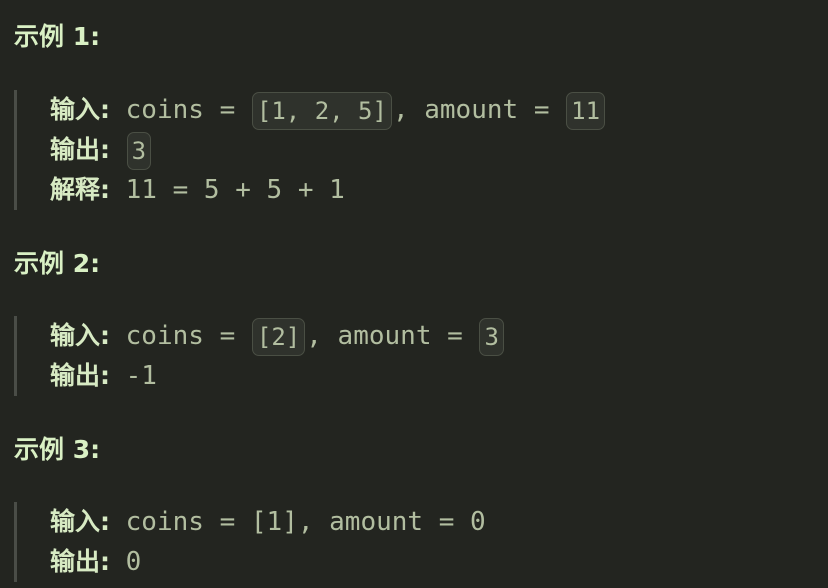 Image resolution: width=828 pixels, height=588 pixels. I want to click on example-3-title: 示例 3:, so click(57, 449).